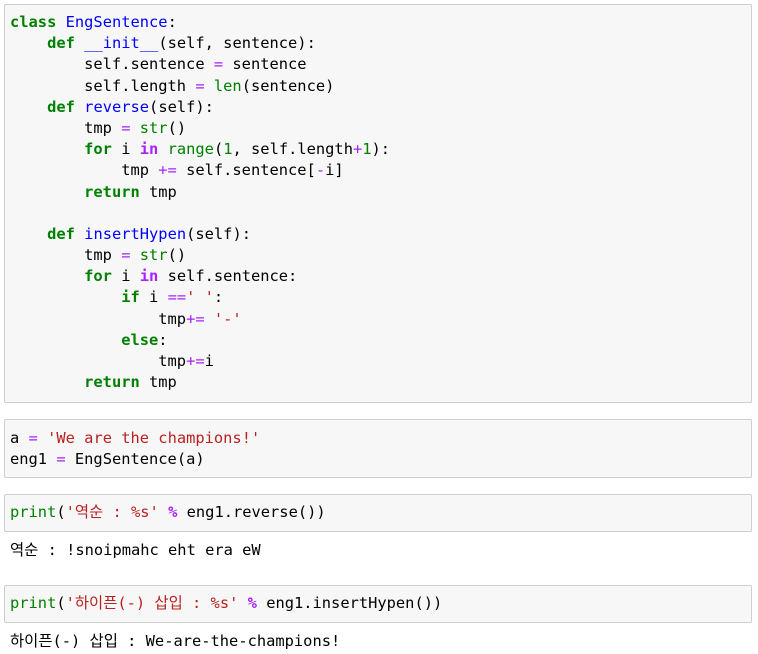 The height and width of the screenshot is (654, 758). Describe the element at coordinates (117, 106) in the screenshot. I see `function-name: reverse` at that location.